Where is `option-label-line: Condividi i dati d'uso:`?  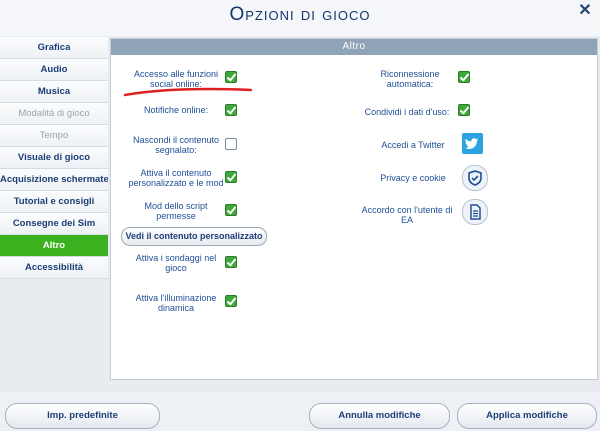 option-label-line: Condividi i dati d'uso: is located at coordinates (407, 112).